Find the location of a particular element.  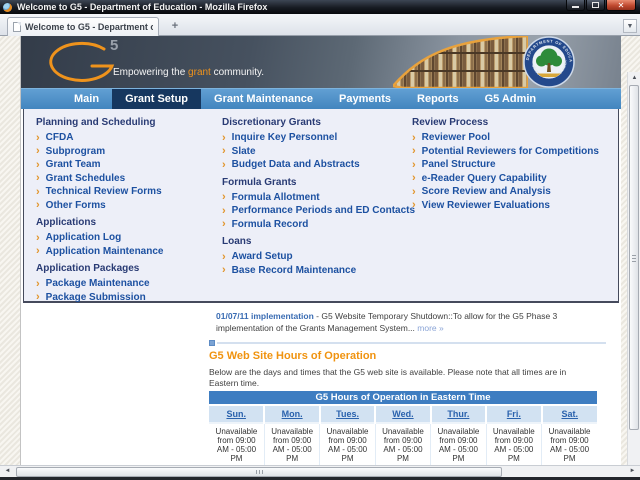

menu-link-potential-reviewers-for-competitions: › Potential Reviewers for Competitions is located at coordinates (505, 152).